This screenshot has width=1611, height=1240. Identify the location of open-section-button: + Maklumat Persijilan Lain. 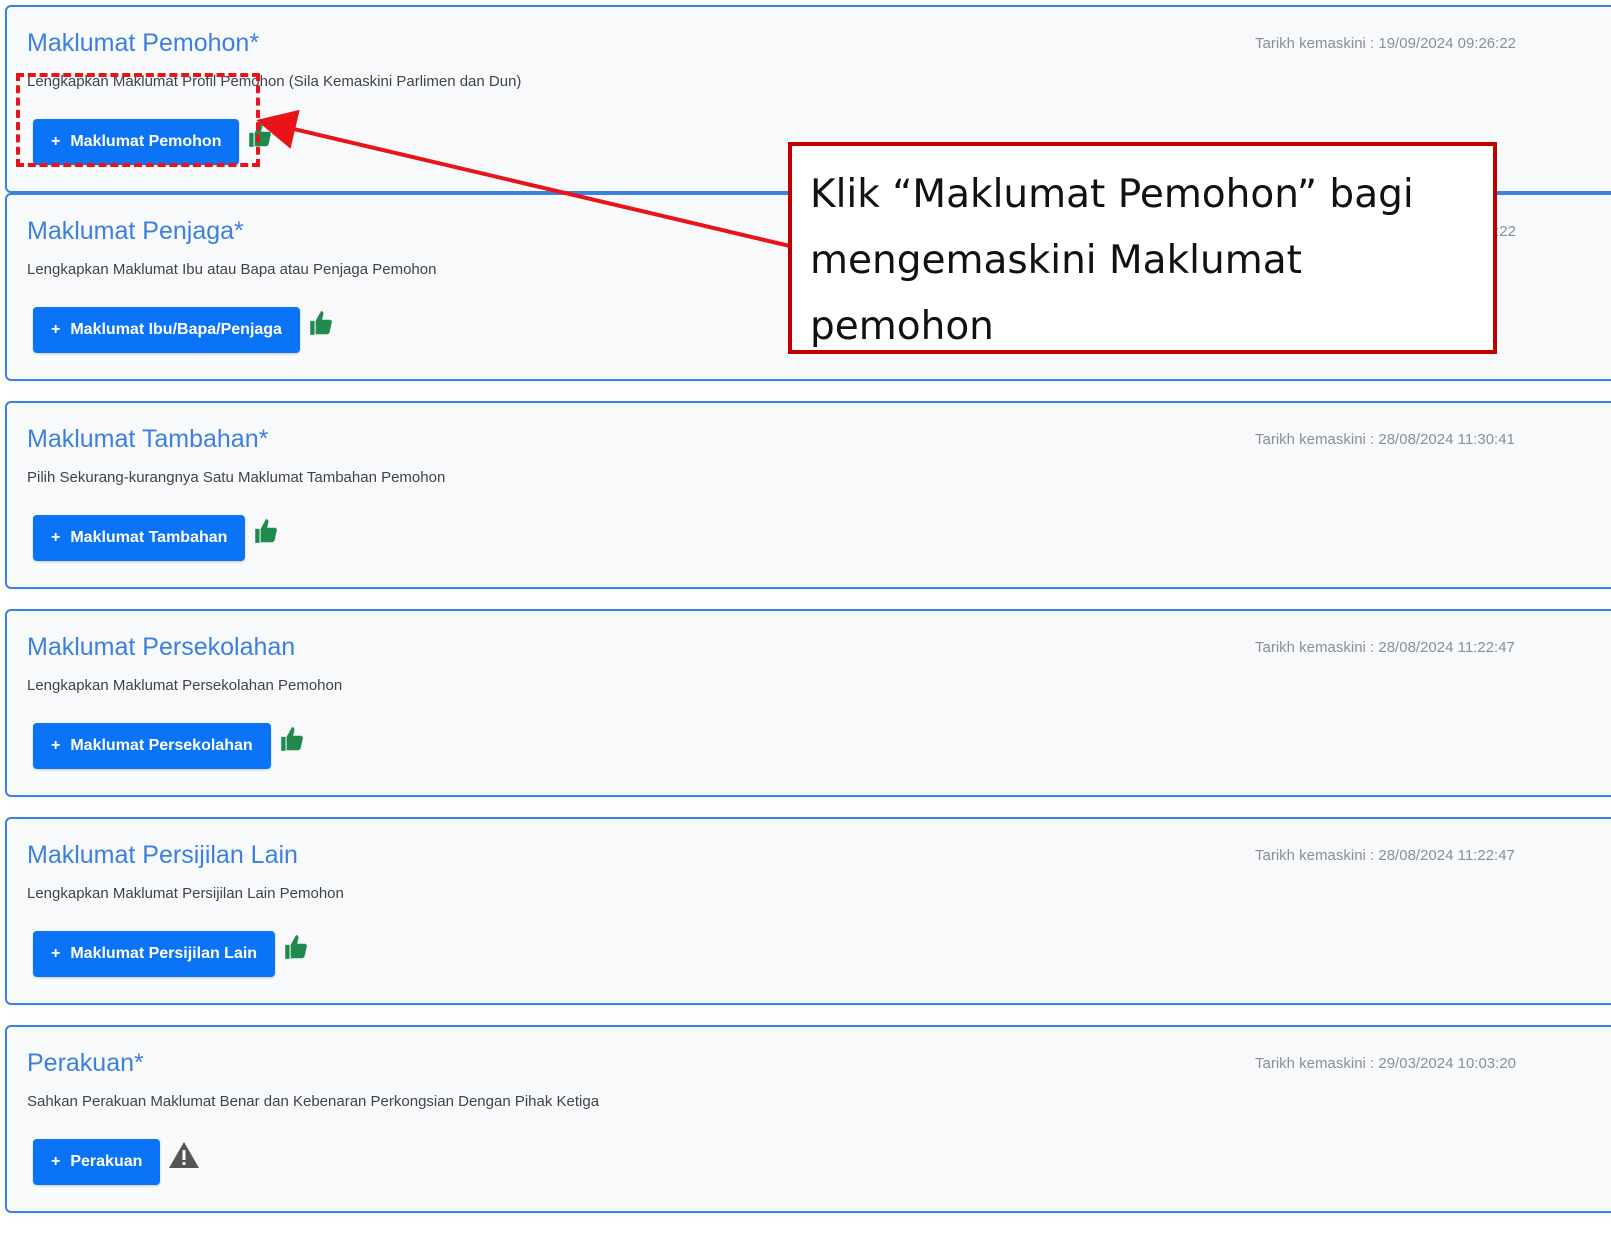
(154, 954).